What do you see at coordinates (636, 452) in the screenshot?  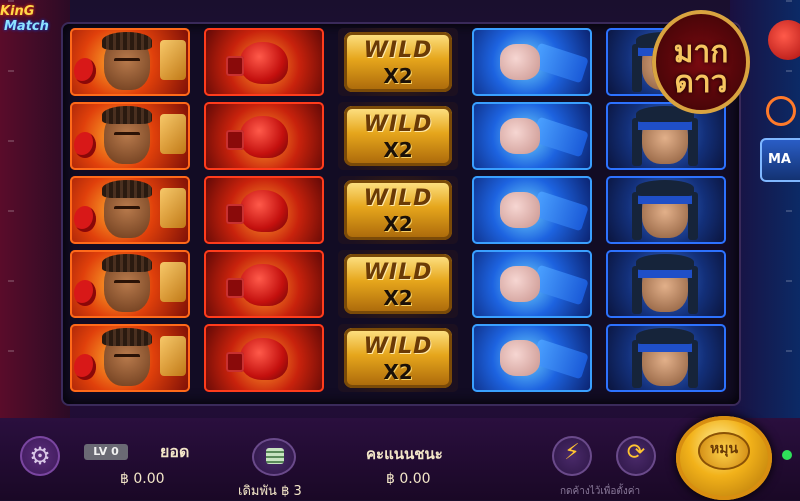 I see `autoplay-icon: ⟳` at bounding box center [636, 452].